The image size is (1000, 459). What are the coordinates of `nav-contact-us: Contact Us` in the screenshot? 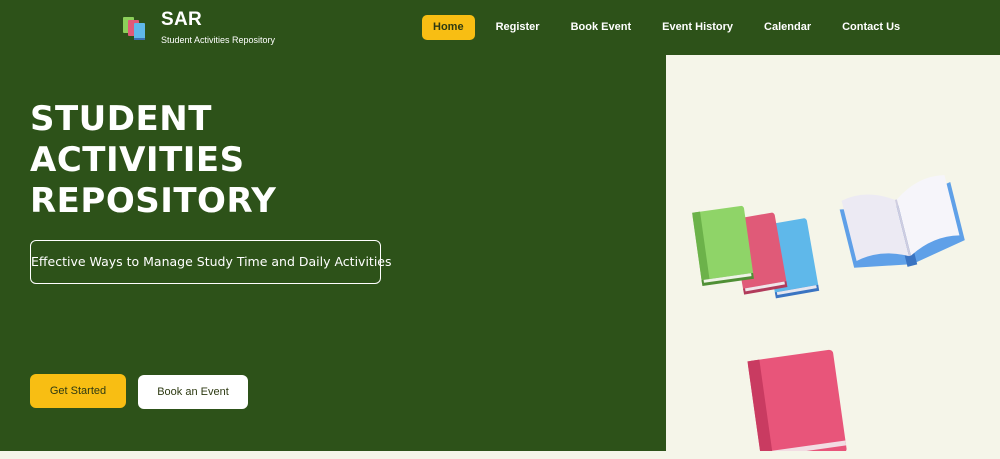 It's located at (871, 27).